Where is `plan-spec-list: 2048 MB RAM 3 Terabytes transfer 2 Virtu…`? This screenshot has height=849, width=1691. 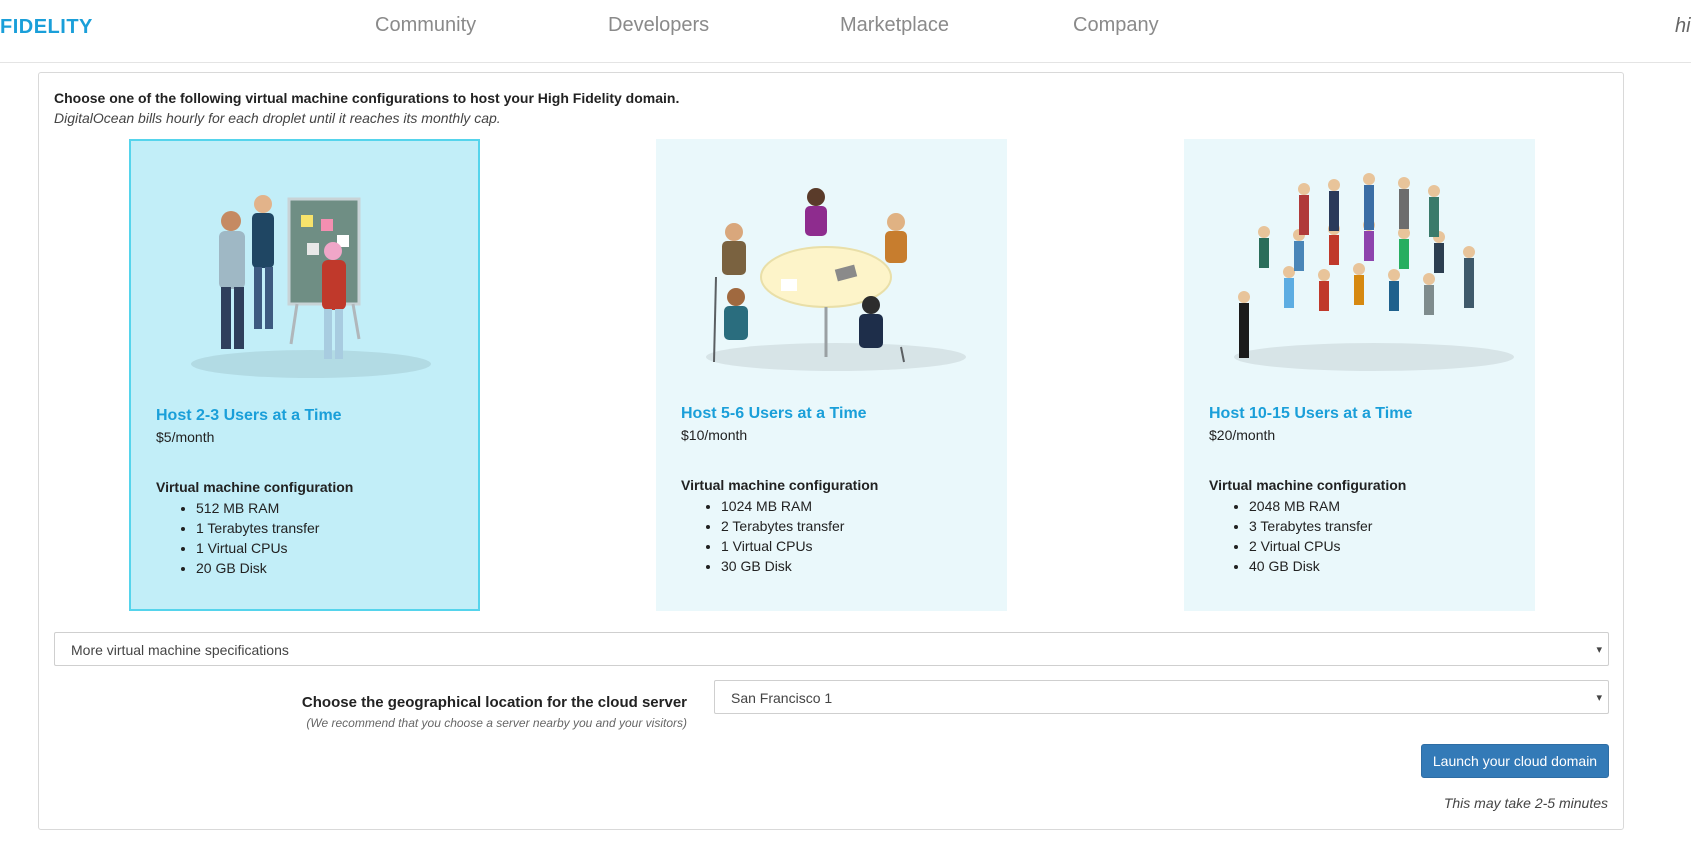
plan-spec-list: 2048 MB RAM 3 Terabytes transfer 2 Virtu… is located at coordinates (1310, 536).